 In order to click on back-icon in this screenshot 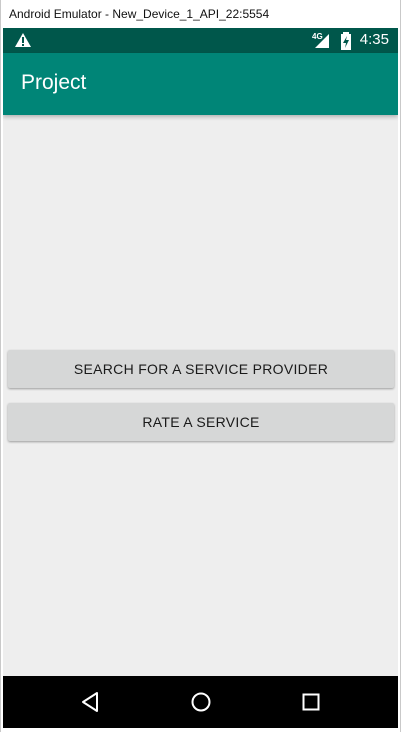, I will do `click(91, 702)`.